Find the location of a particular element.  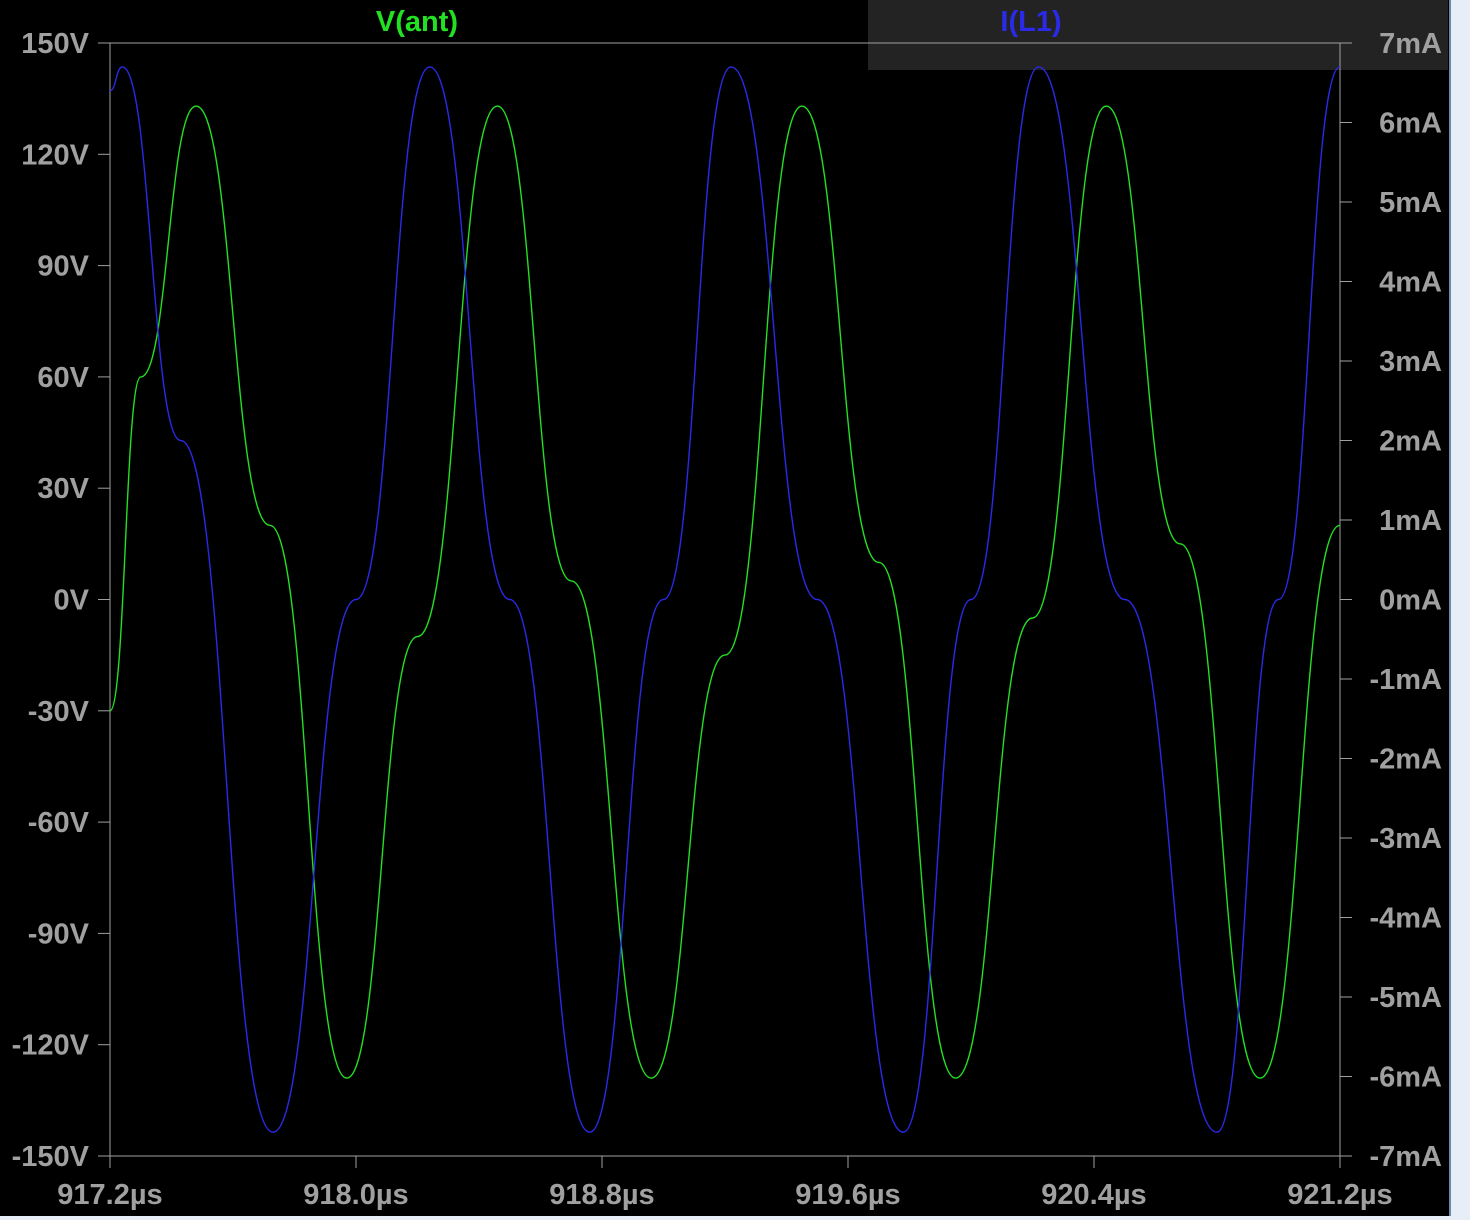

right-tick-label: 7mA is located at coordinates (1410, 44).